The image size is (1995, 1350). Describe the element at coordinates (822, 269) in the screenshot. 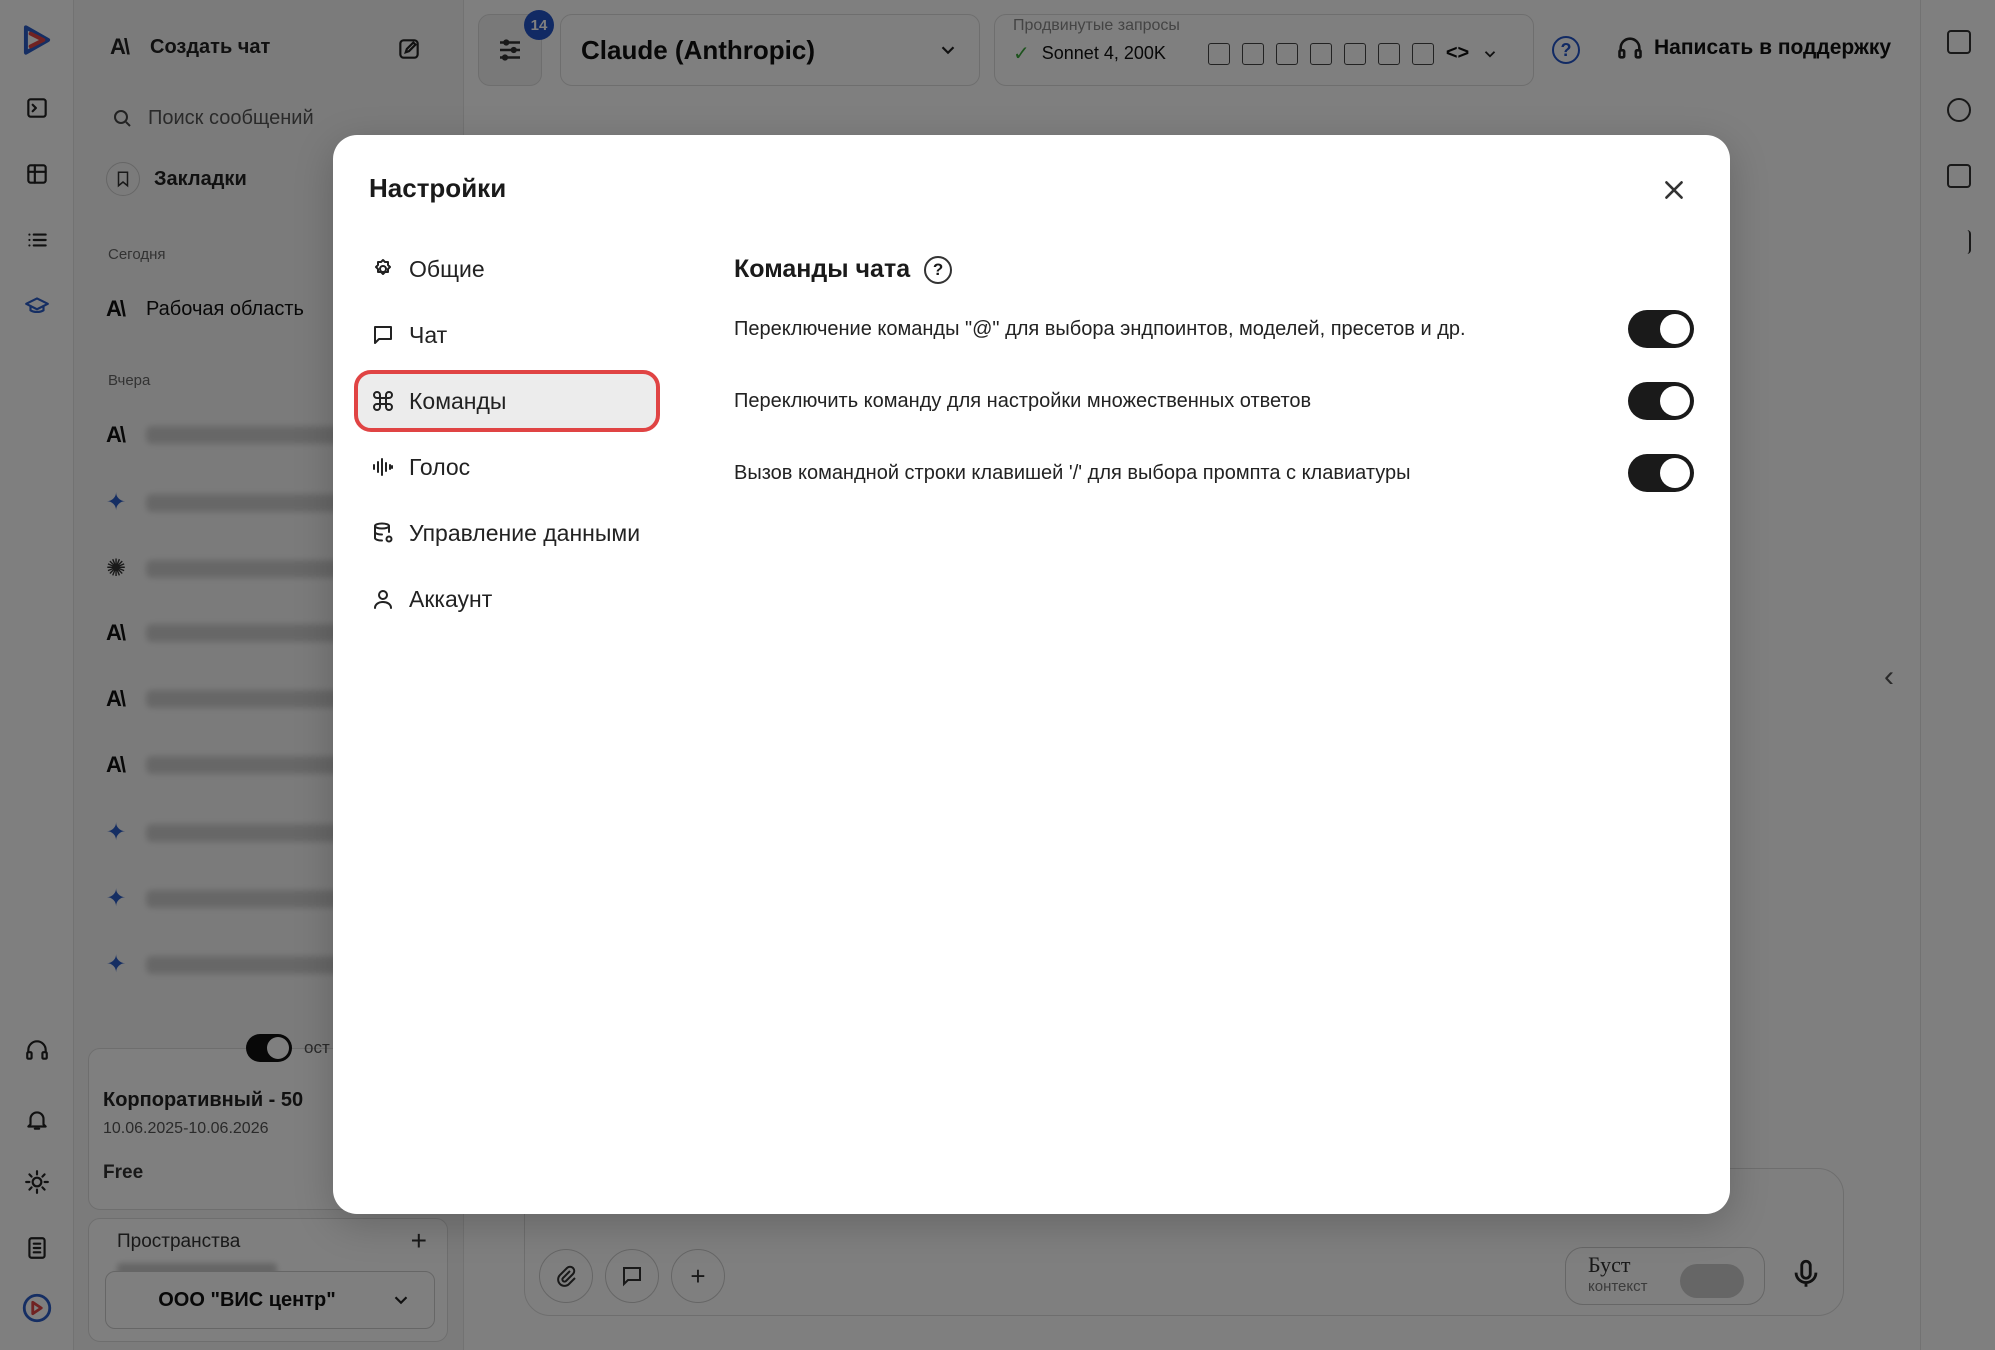

I see `section-title: Команды чата` at that location.